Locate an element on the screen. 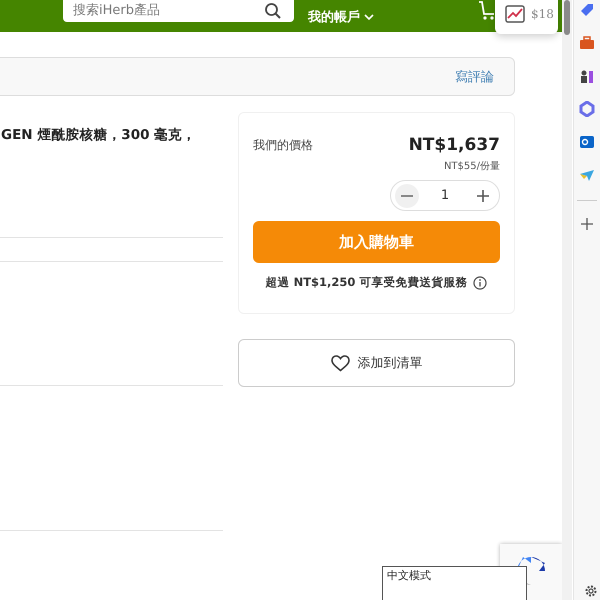  search-icon is located at coordinates (273, 11).